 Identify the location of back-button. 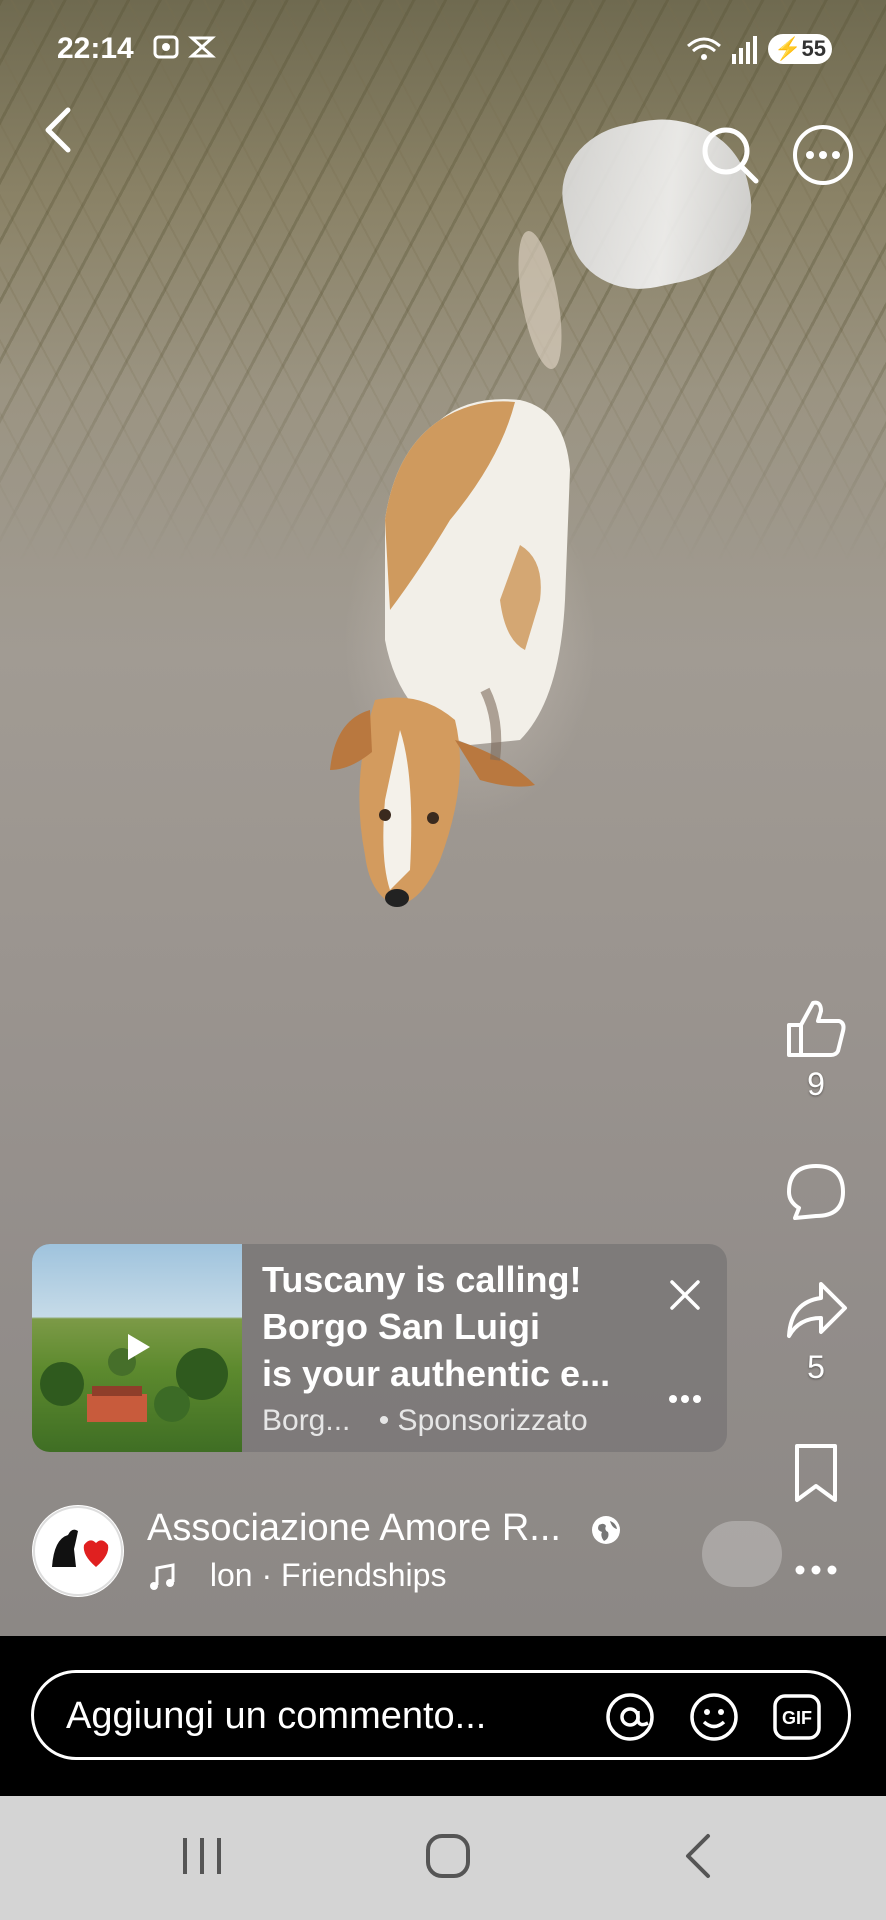
(58, 130).